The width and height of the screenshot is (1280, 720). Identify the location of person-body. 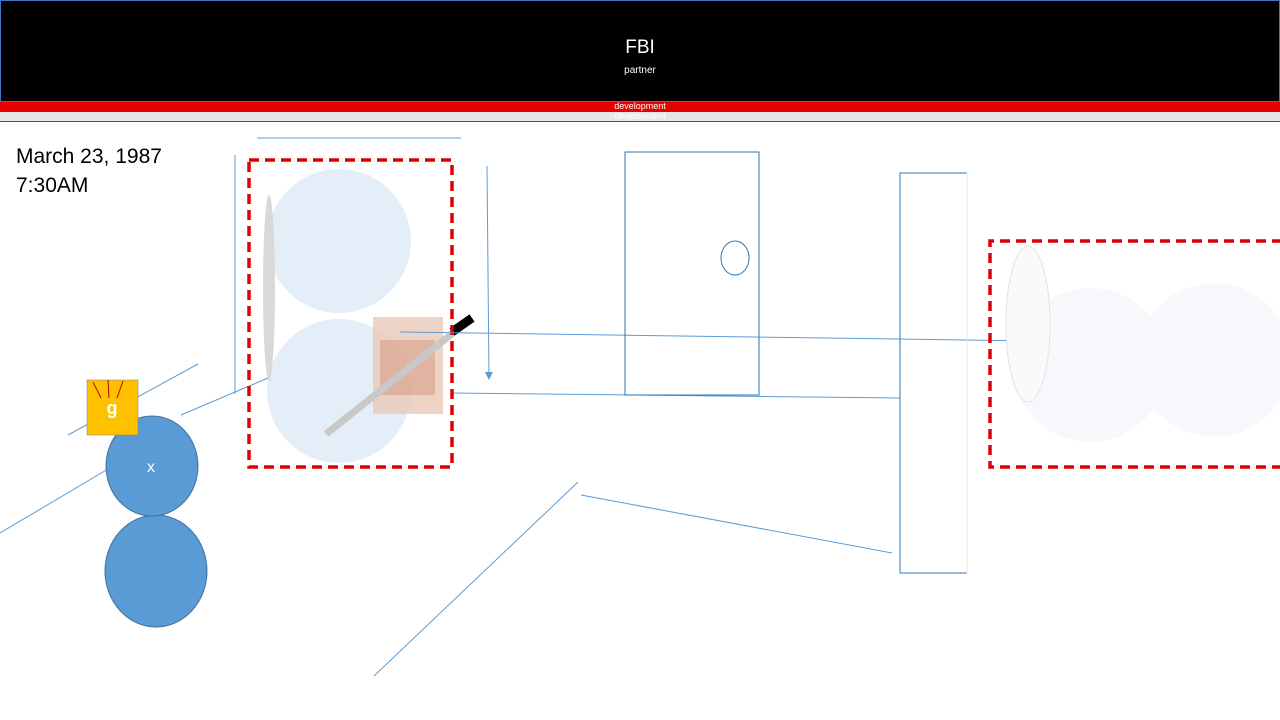
(156, 571).